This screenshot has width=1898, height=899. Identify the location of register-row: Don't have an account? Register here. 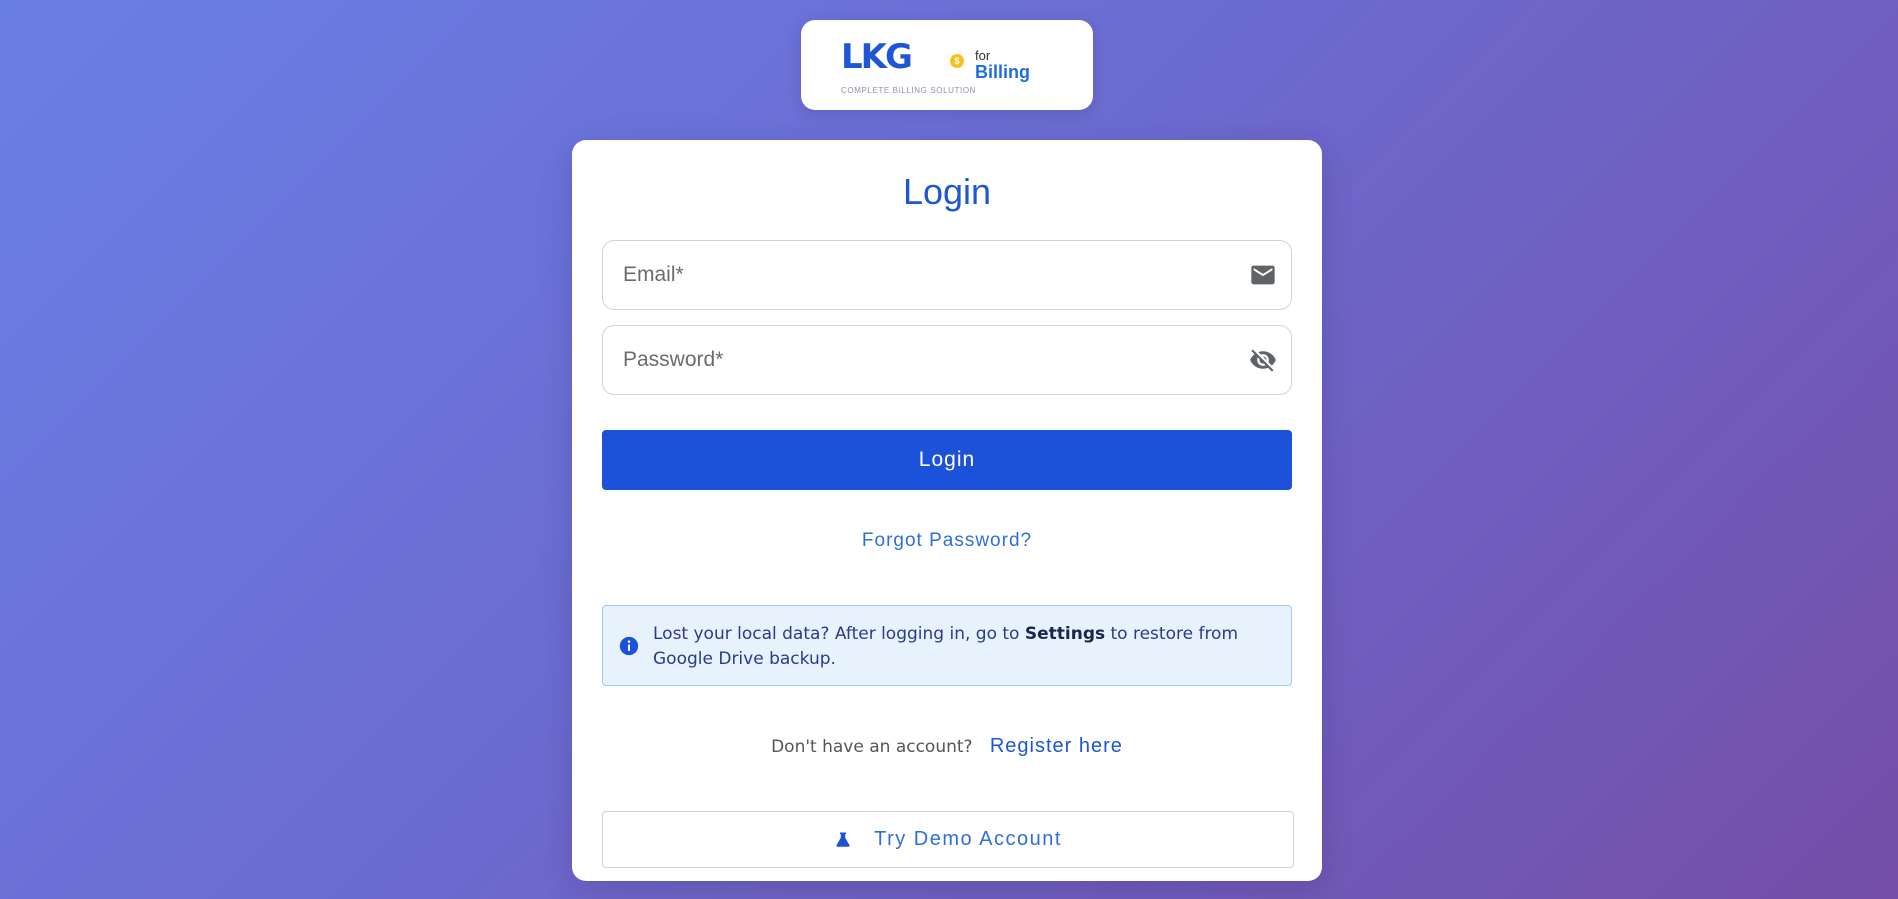
(947, 746).